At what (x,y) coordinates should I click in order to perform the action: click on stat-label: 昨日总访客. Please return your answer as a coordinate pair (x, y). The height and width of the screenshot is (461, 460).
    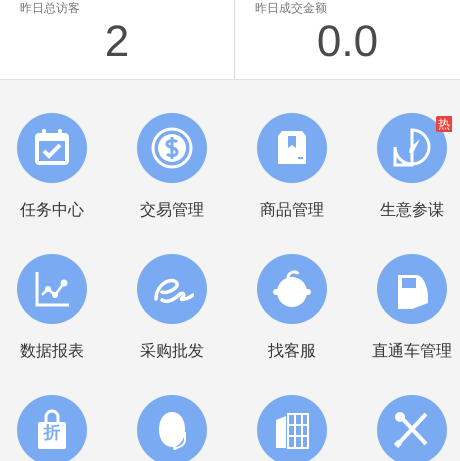
    Looking at the image, I should click on (49, 8).